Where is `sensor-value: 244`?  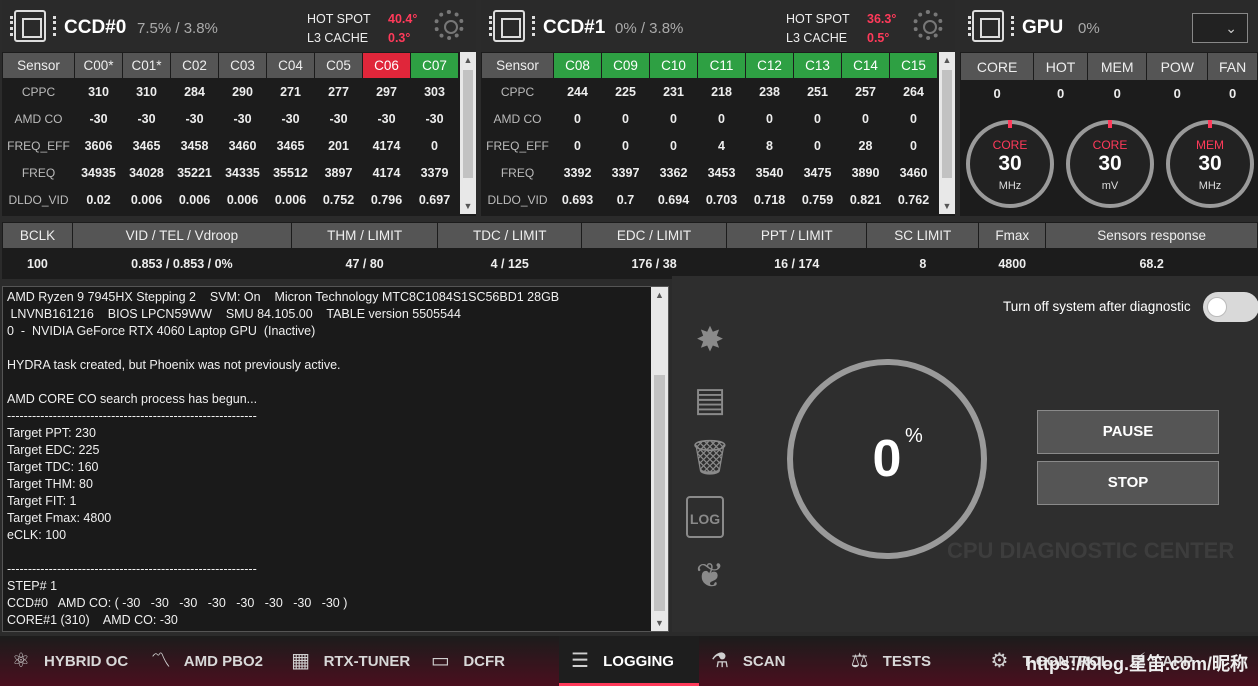 sensor-value: 244 is located at coordinates (577, 92).